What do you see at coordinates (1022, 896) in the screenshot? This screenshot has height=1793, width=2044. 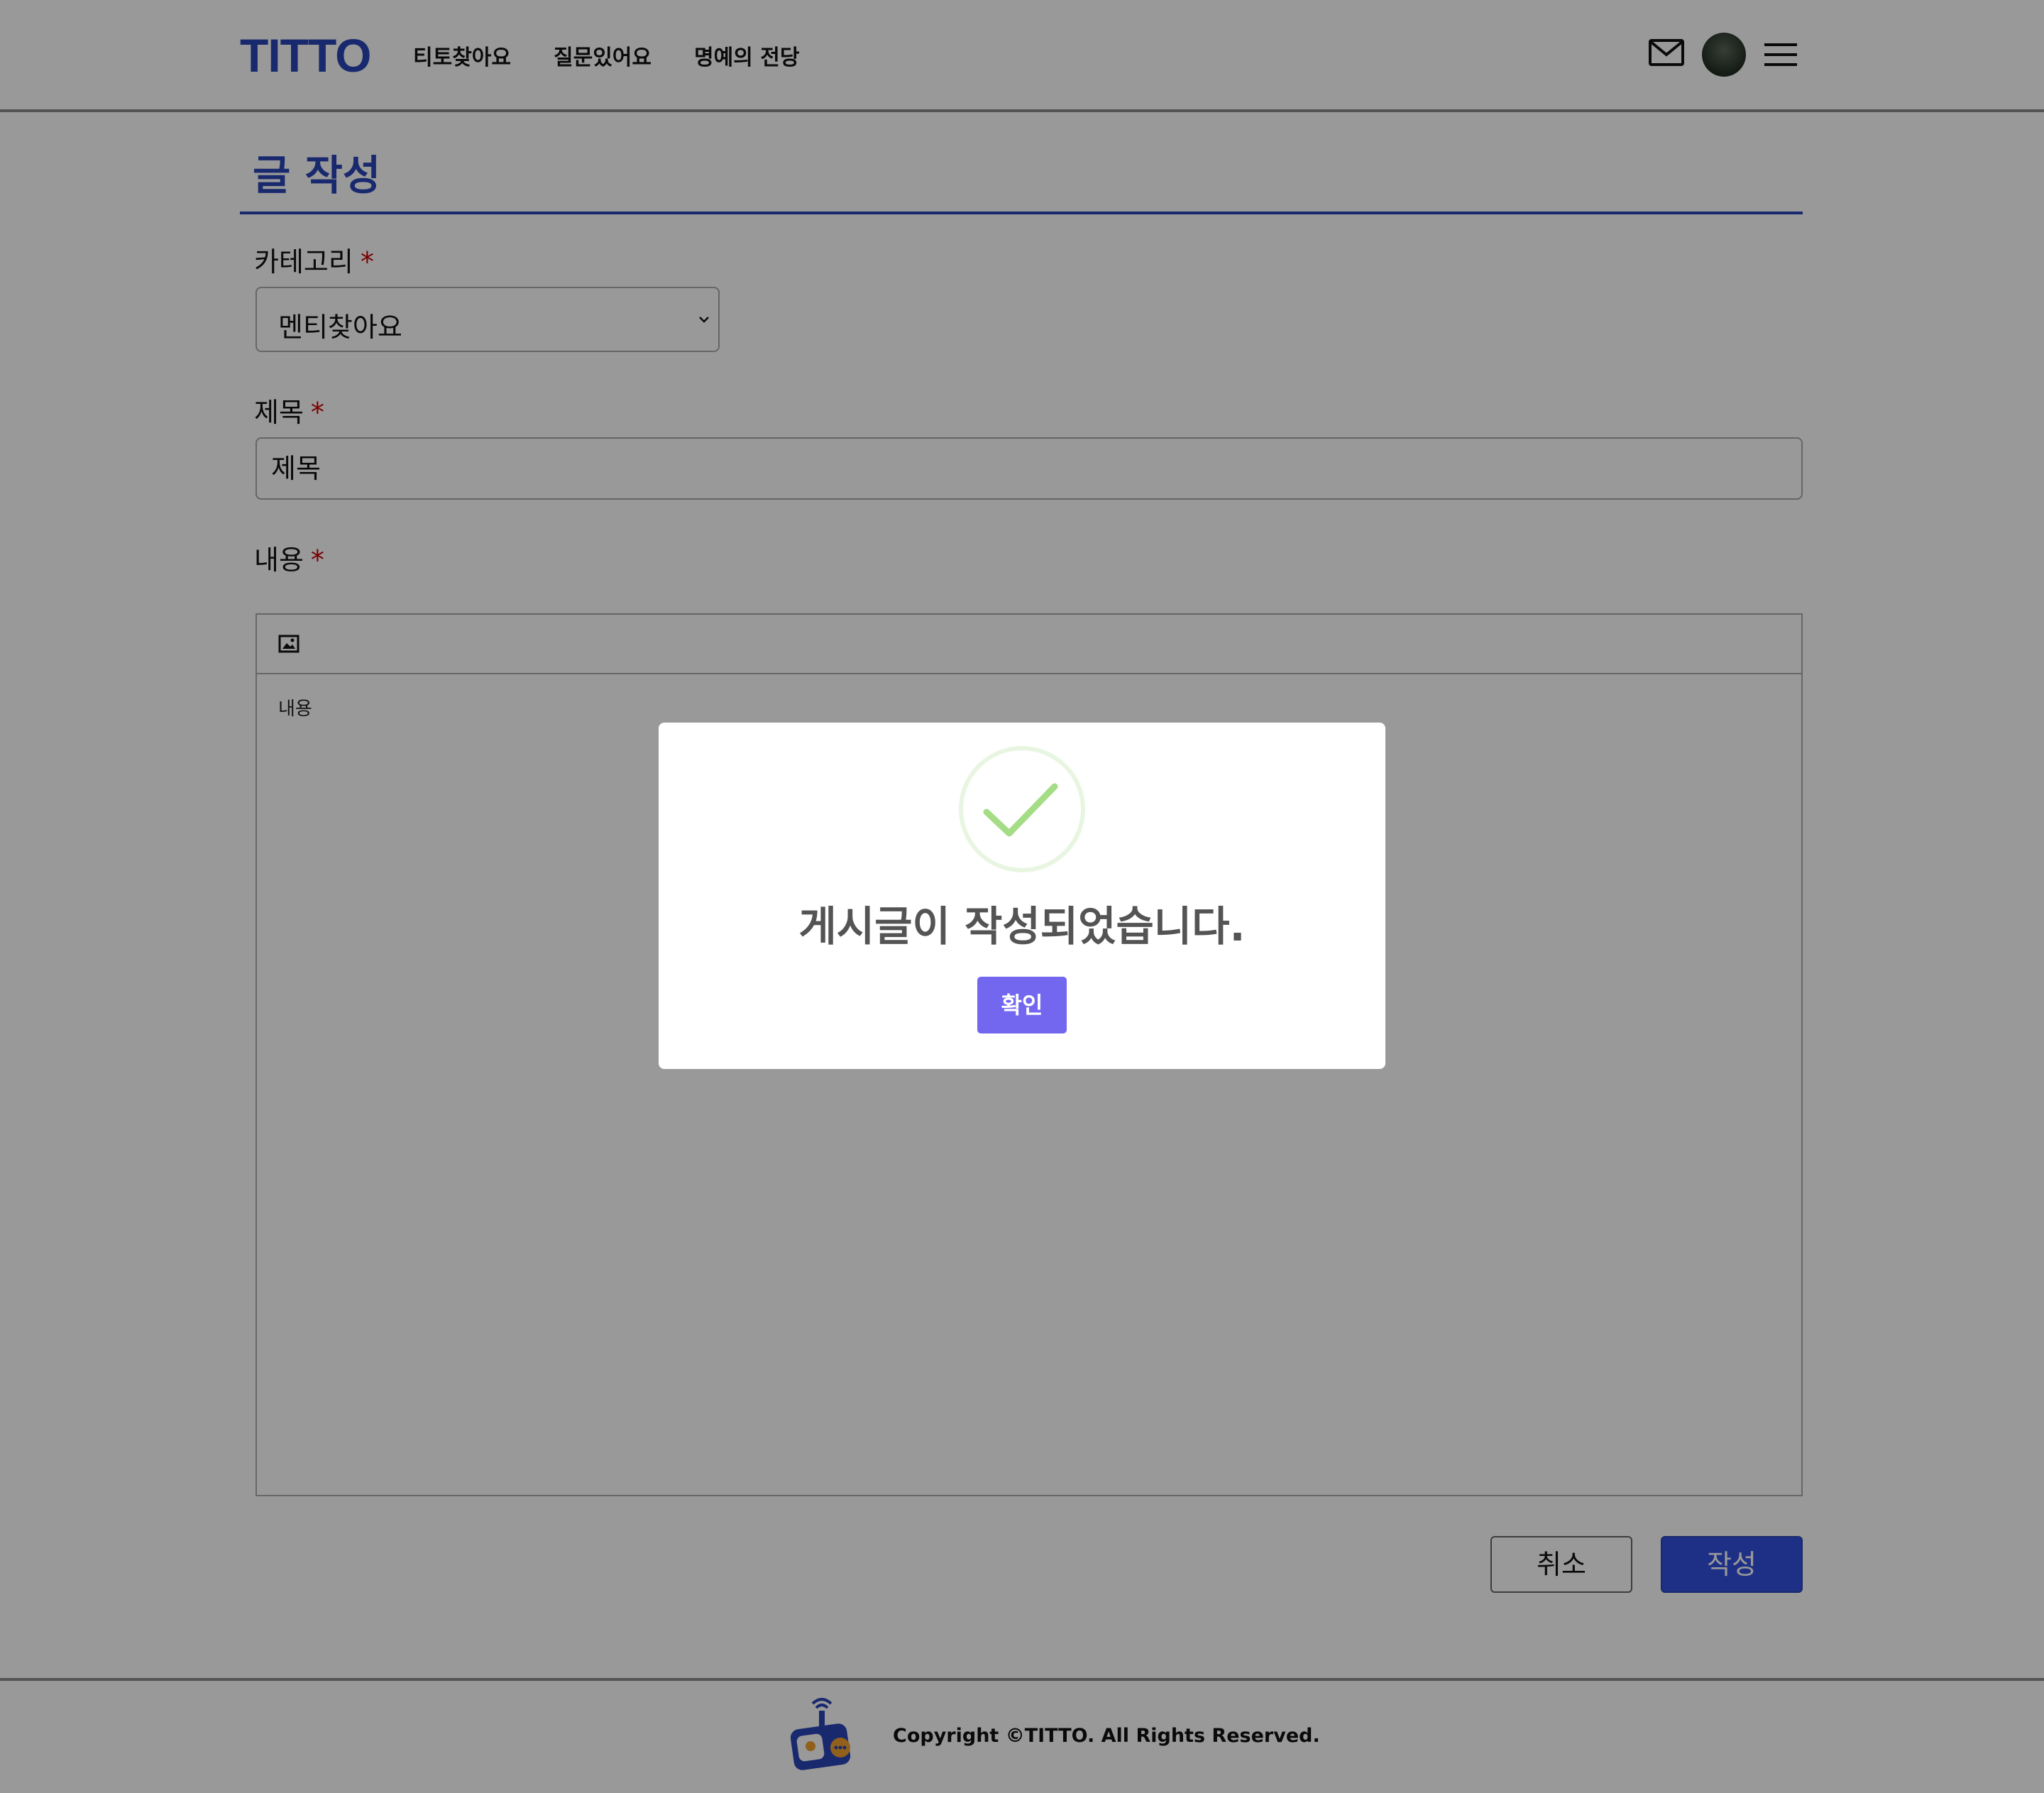 I see `success-modal: 게시글이 작성되었습니다. 확인` at bounding box center [1022, 896].